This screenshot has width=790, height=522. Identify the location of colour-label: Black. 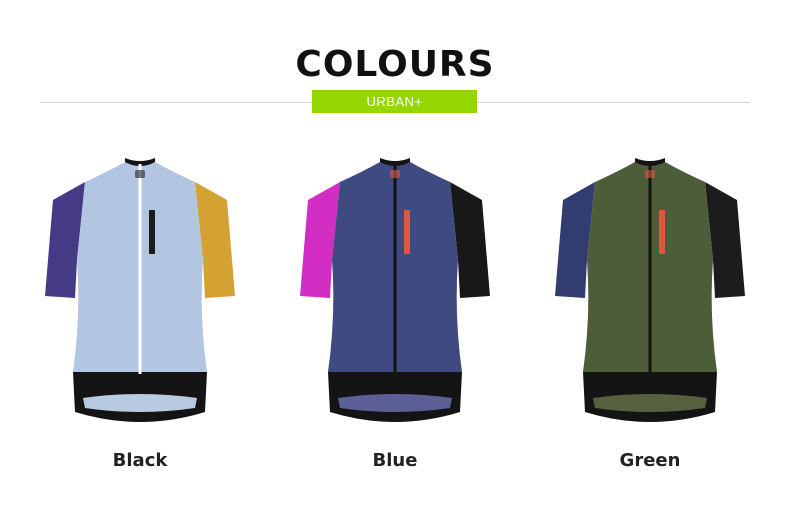
(140, 460).